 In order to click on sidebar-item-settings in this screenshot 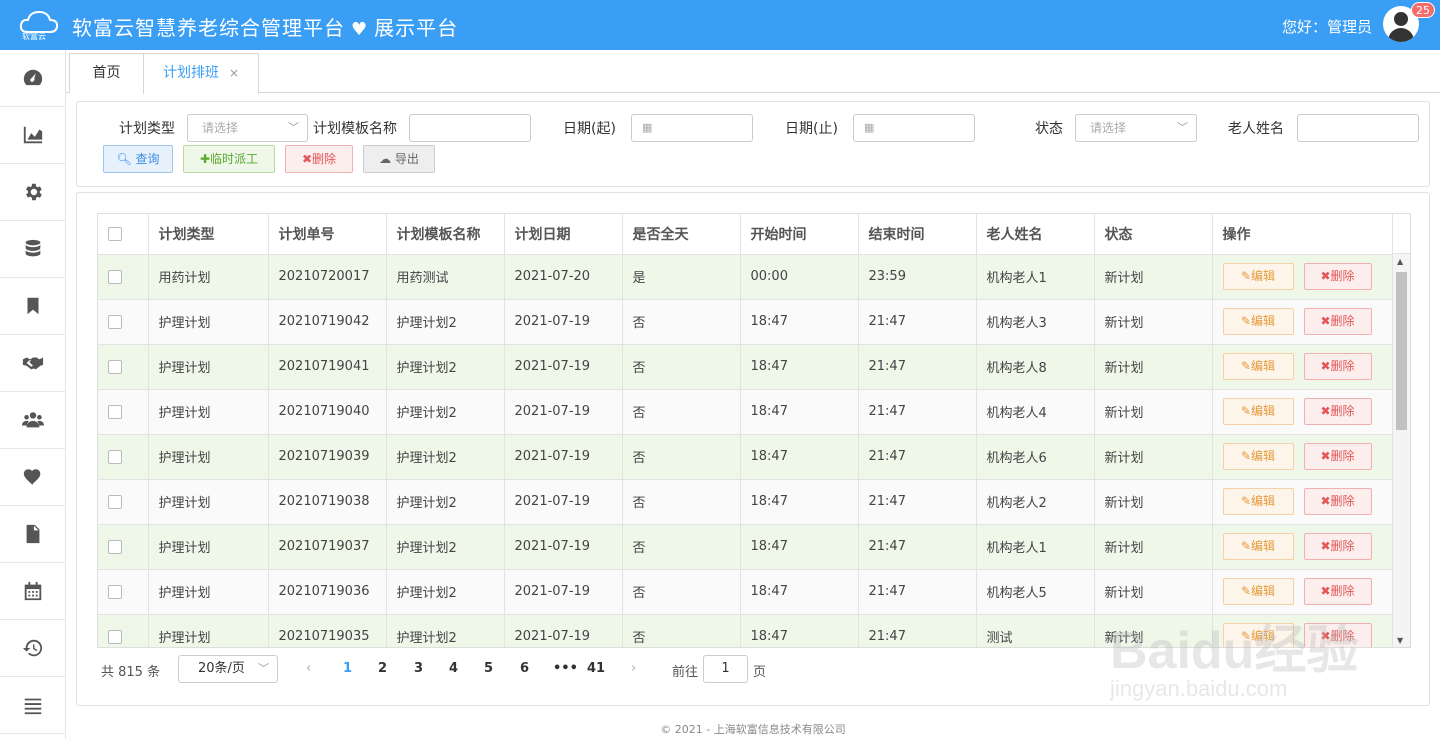, I will do `click(32, 192)`.